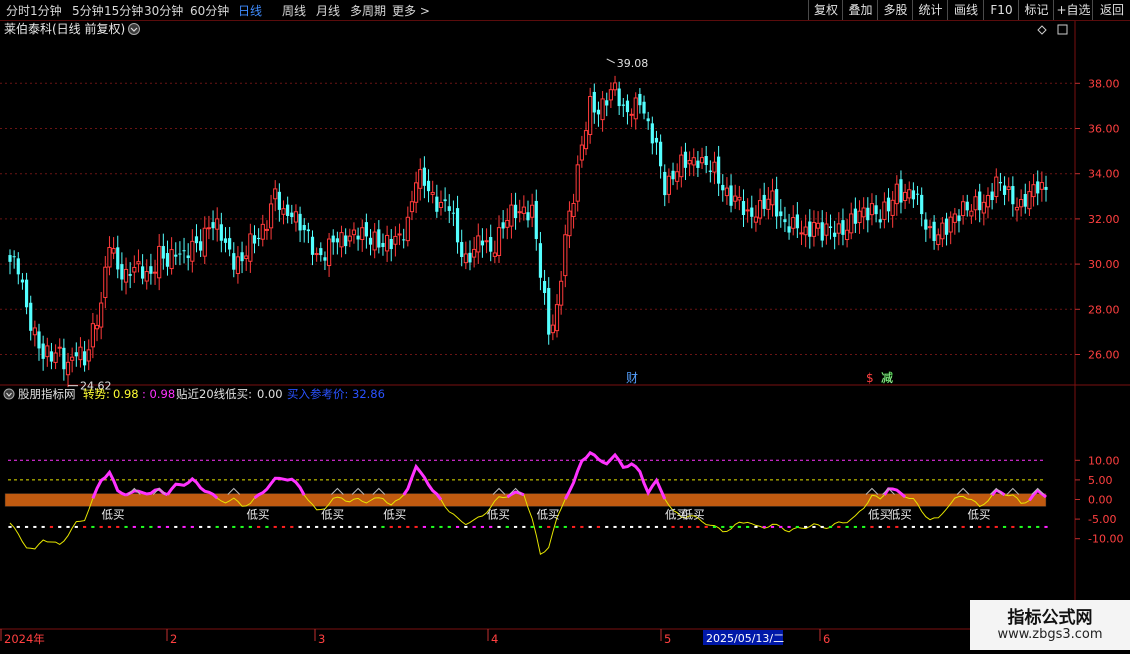  I want to click on tab-60min: 60分钟, so click(209, 10).